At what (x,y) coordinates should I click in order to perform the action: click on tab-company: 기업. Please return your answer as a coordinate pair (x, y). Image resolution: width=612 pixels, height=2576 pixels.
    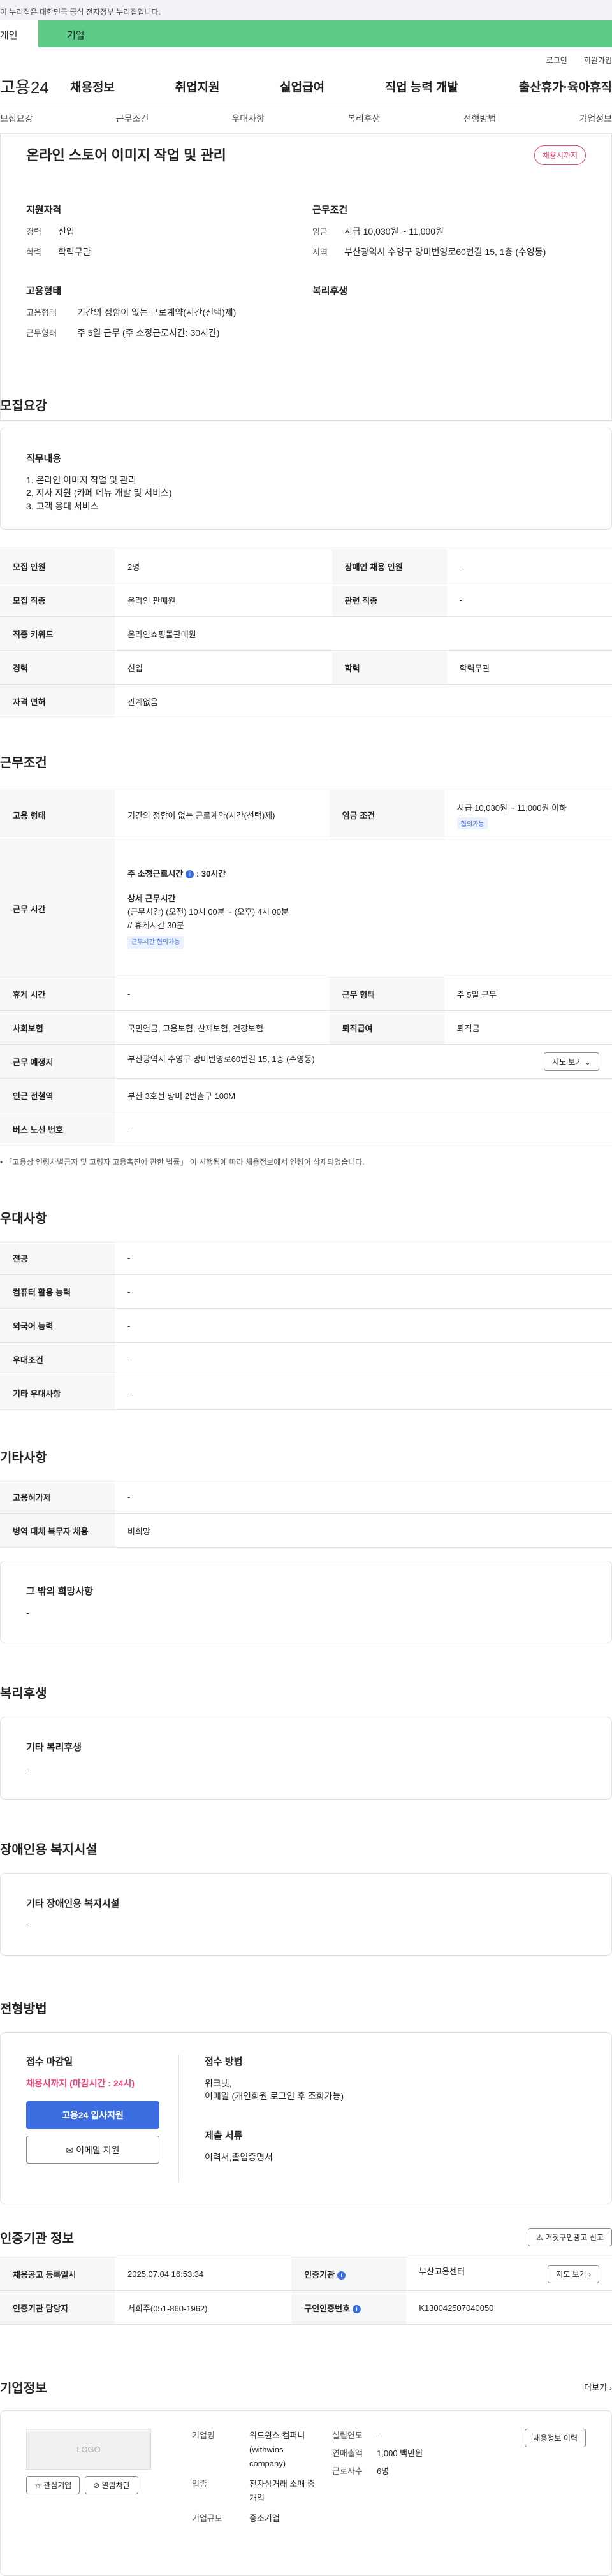
    Looking at the image, I should click on (325, 33).